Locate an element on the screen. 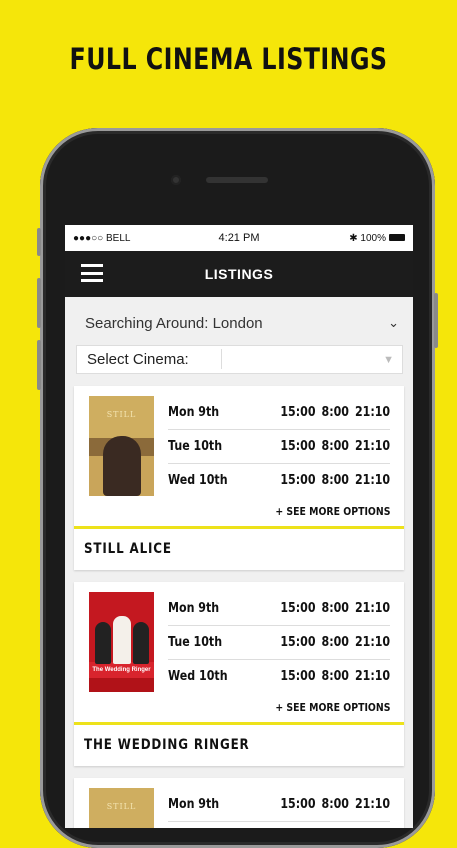 The width and height of the screenshot is (457, 848). nav-bar: LISTINGS is located at coordinates (239, 274).